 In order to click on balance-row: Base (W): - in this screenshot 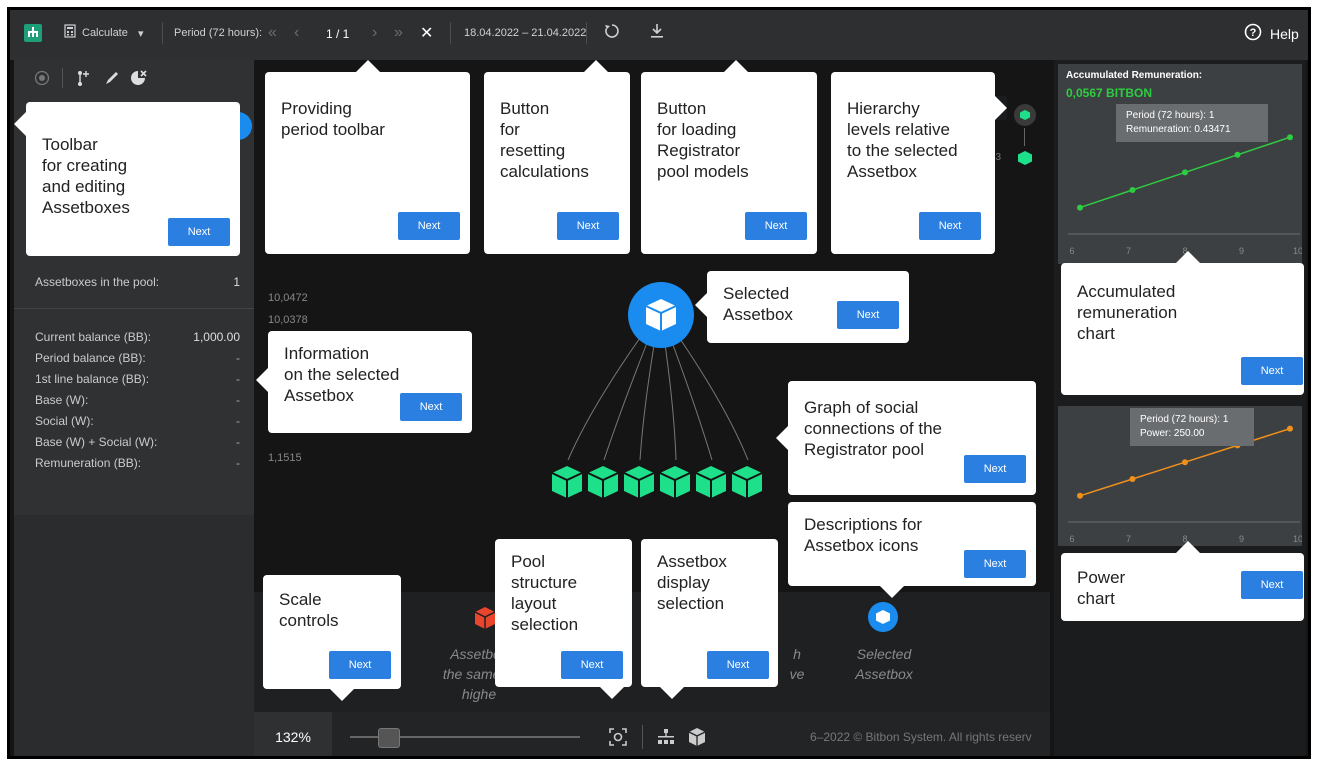, I will do `click(137, 400)`.